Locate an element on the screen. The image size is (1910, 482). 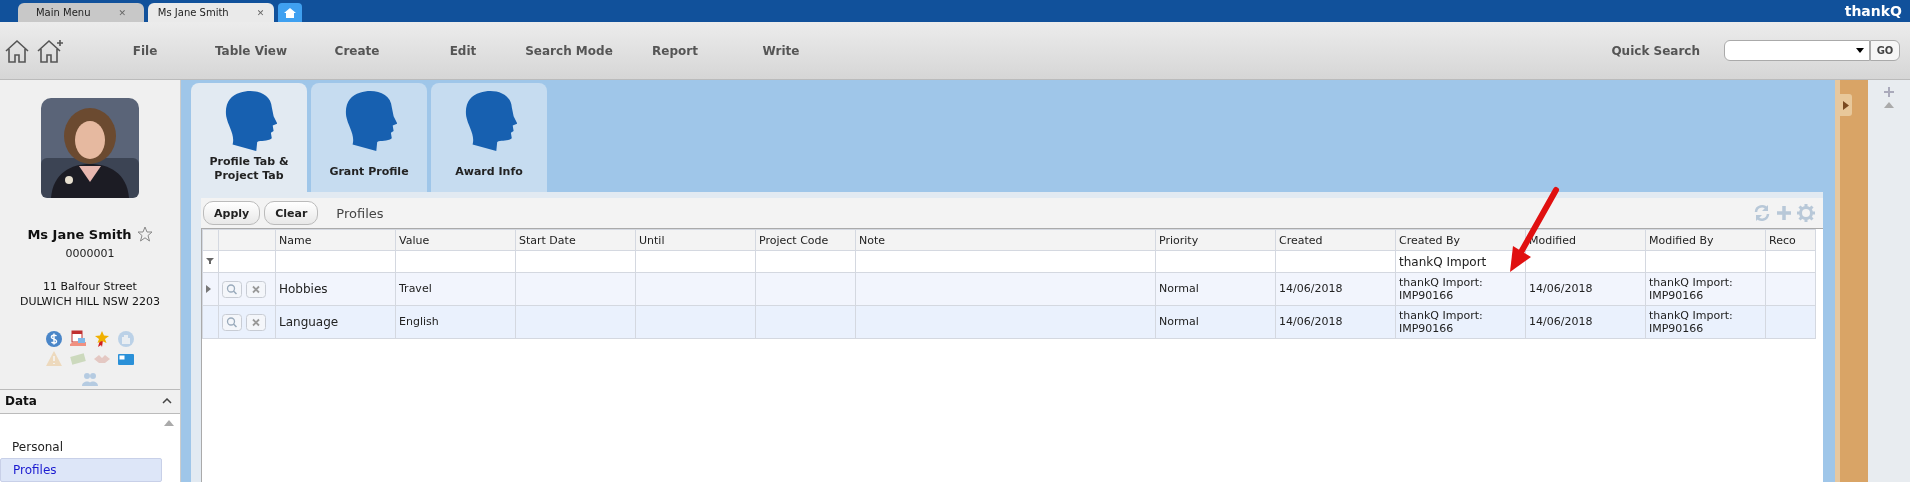
window-tab: Main Menu ✕ is located at coordinates (81, 12).